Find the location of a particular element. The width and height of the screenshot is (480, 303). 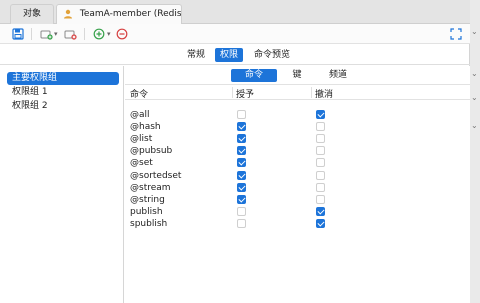

tab-keys: 键 is located at coordinates (297, 75).